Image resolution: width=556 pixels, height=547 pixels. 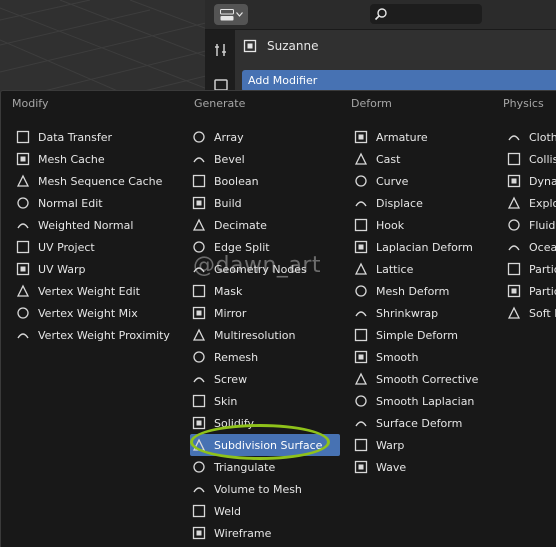 What do you see at coordinates (424, 291) in the screenshot?
I see `menu-item-mesh-deform: Mesh Deform` at bounding box center [424, 291].